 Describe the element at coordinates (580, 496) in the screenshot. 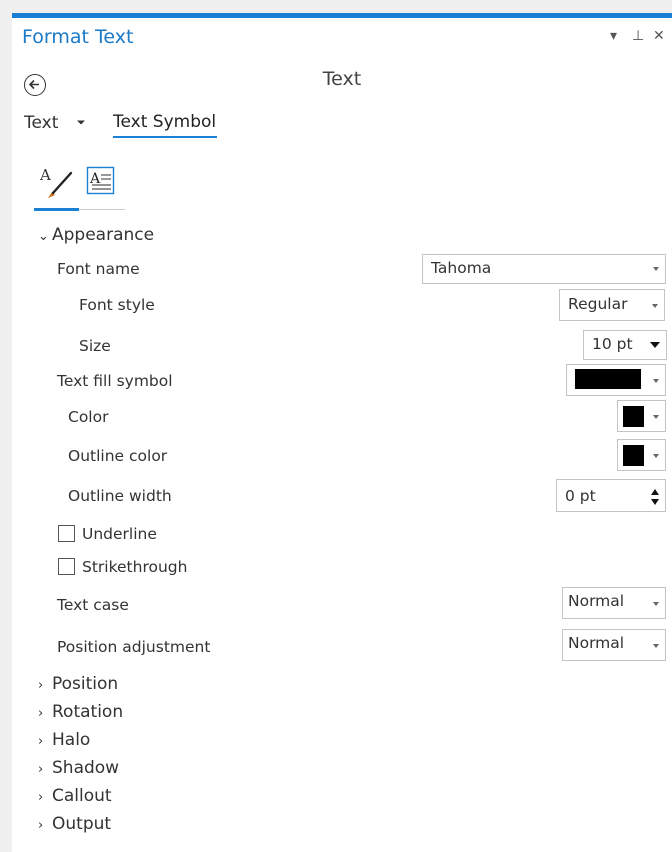

I see `outline-width-value: 0 pt` at that location.